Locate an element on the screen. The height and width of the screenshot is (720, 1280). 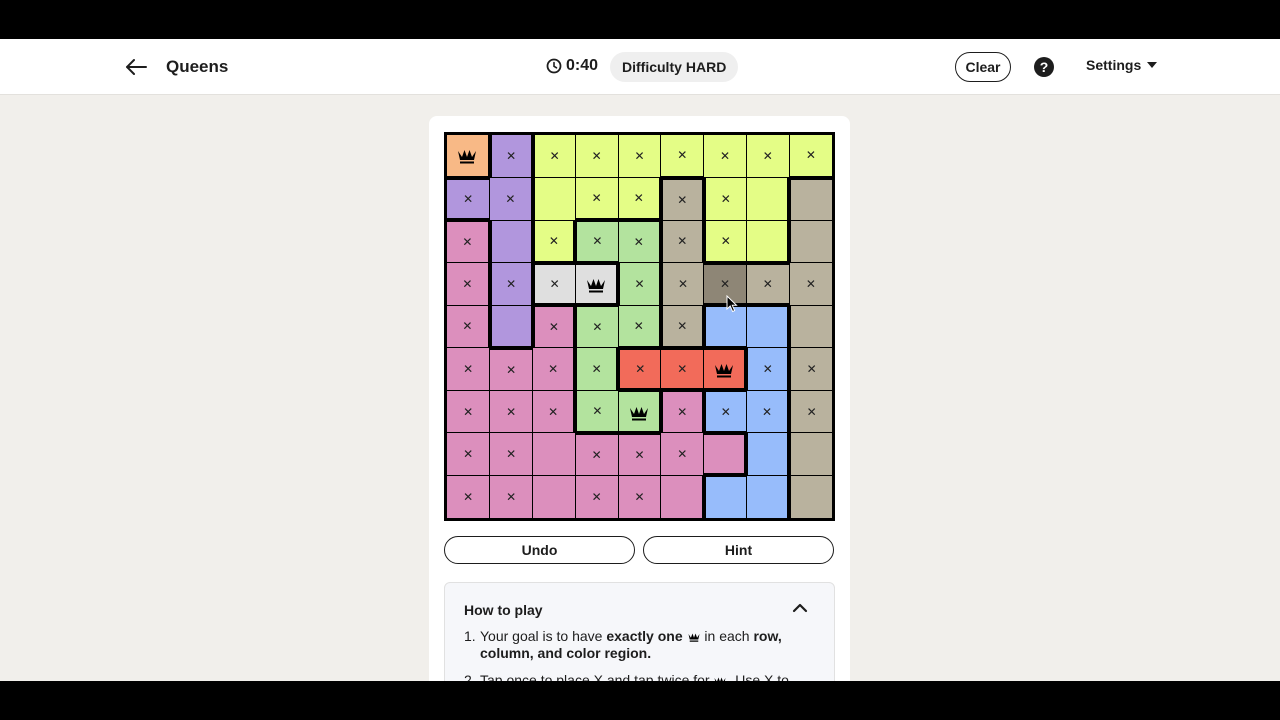
undo-button: Undo is located at coordinates (539, 550).